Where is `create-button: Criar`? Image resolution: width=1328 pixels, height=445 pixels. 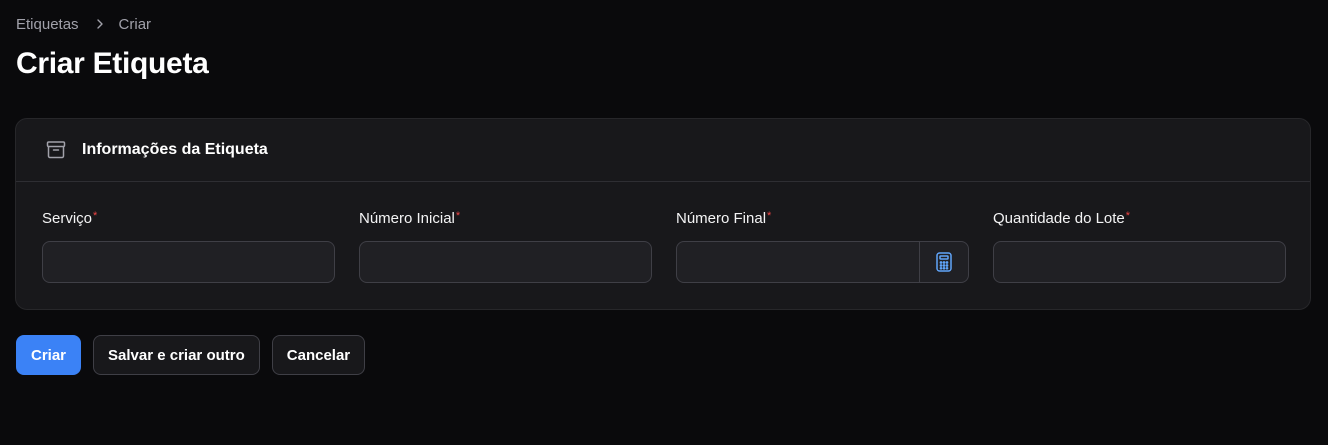
create-button: Criar is located at coordinates (49, 355).